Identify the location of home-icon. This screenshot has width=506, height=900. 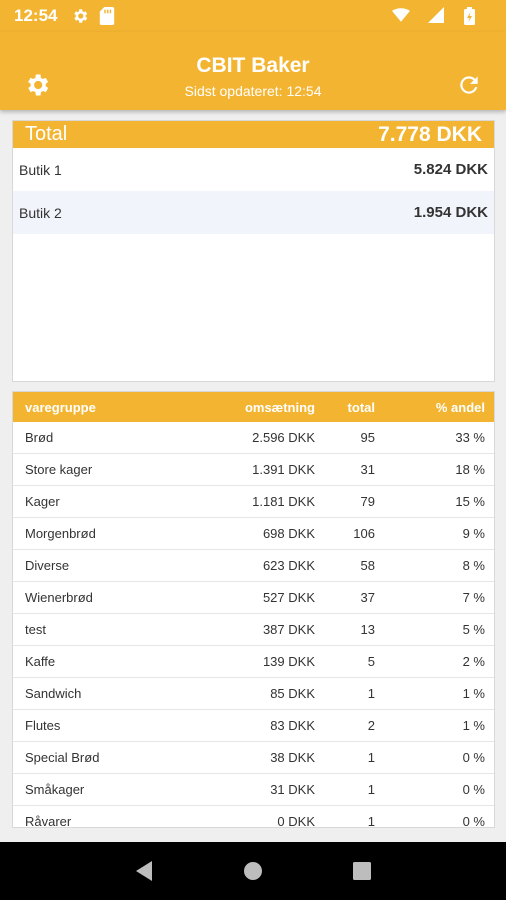
(253, 871).